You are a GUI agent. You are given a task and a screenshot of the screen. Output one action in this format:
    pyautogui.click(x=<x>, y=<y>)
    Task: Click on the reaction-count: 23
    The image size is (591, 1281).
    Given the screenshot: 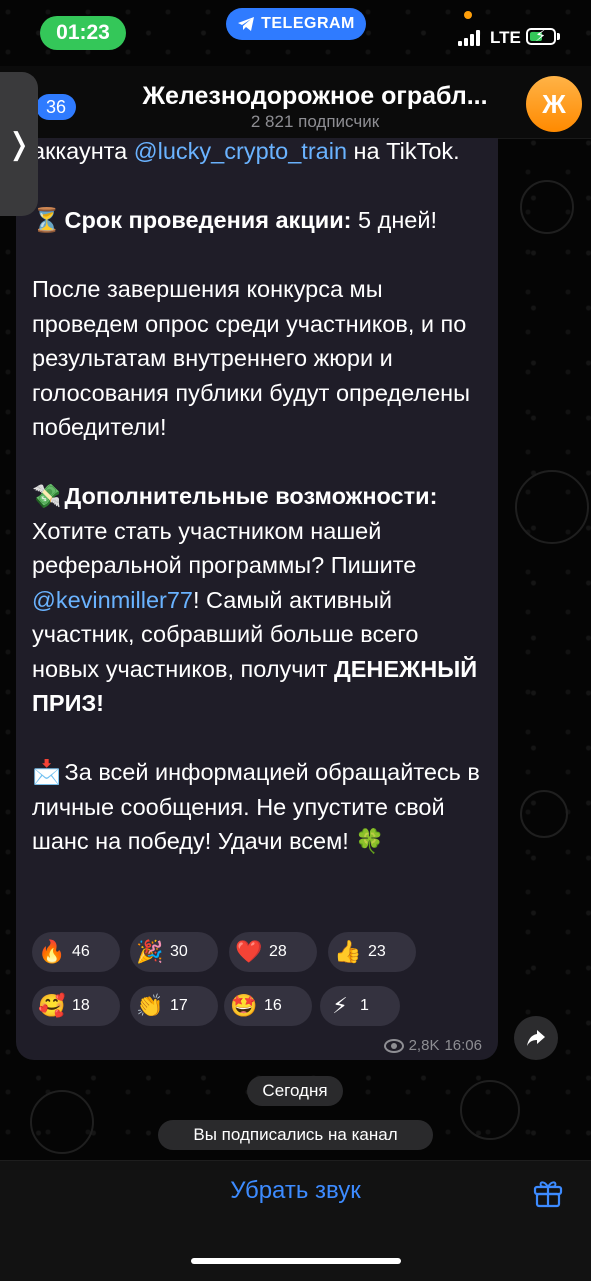 What is the action you would take?
    pyautogui.click(x=377, y=951)
    